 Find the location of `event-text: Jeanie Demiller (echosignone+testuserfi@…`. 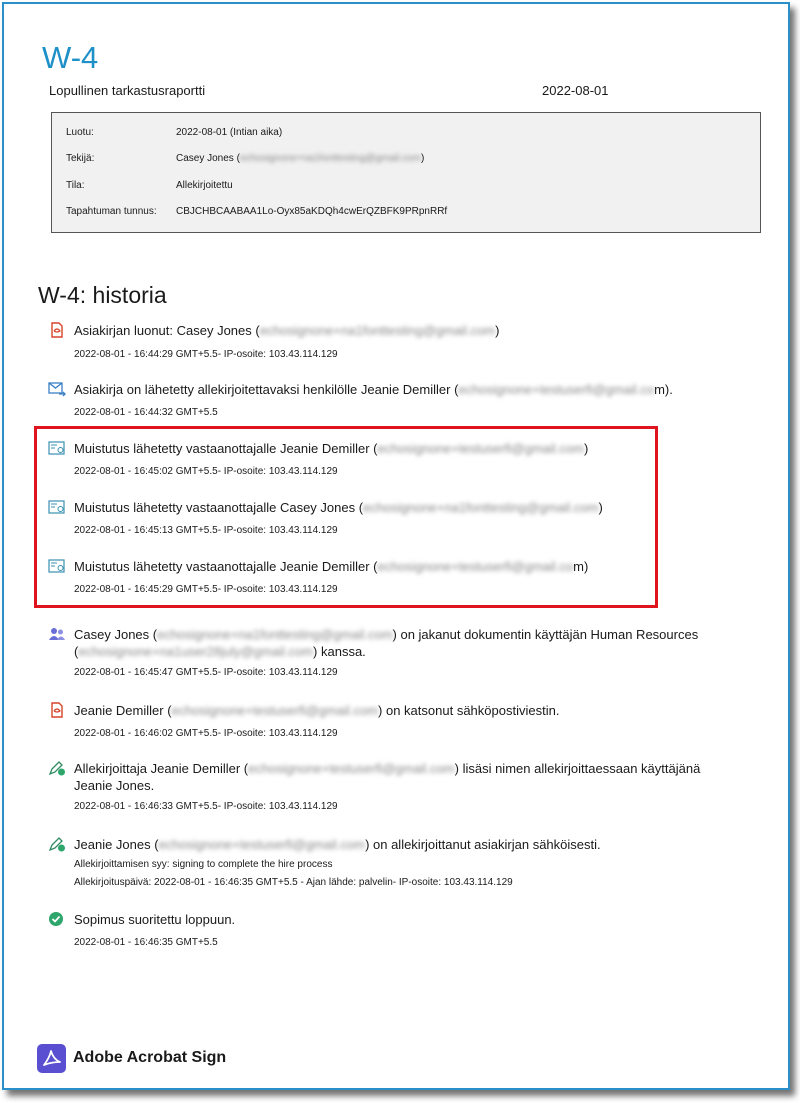

event-text: Jeanie Demiller (echosignone+testuserfi@… is located at coordinates (317, 710).